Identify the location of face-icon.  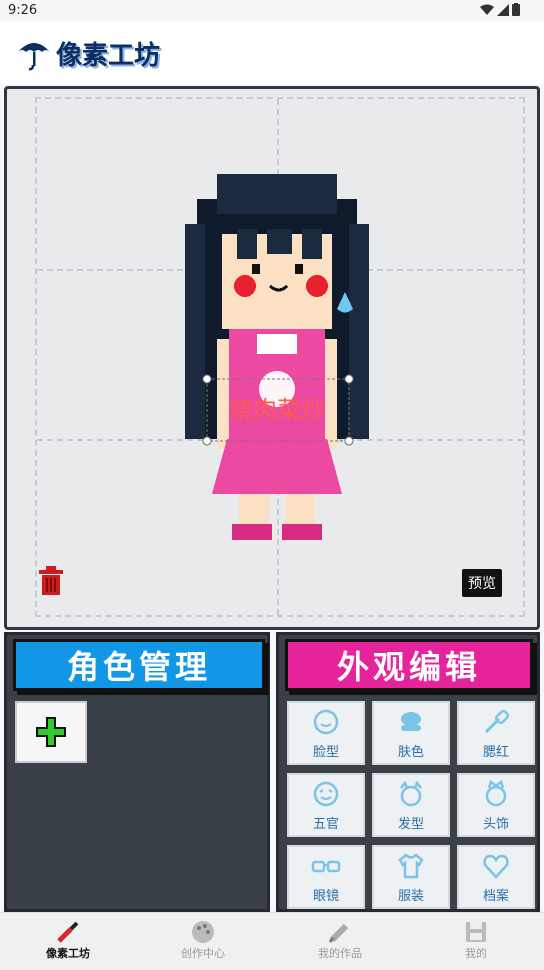
(326, 721).